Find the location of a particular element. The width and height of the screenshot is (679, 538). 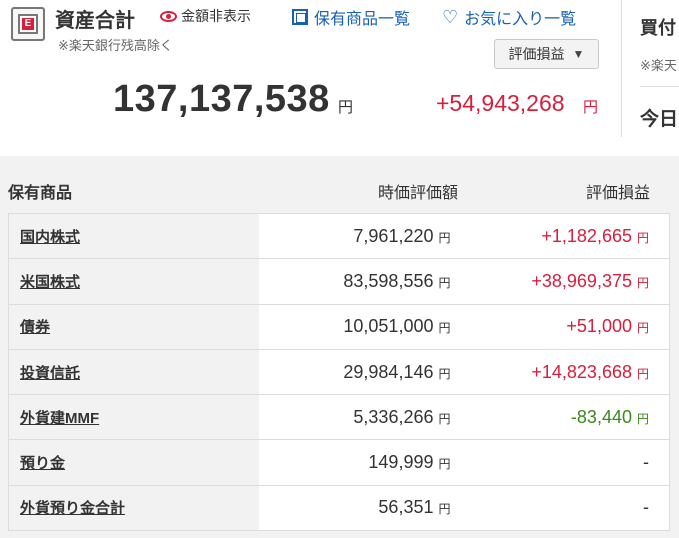

side-buy-title: 買付 is located at coordinates (658, 28).